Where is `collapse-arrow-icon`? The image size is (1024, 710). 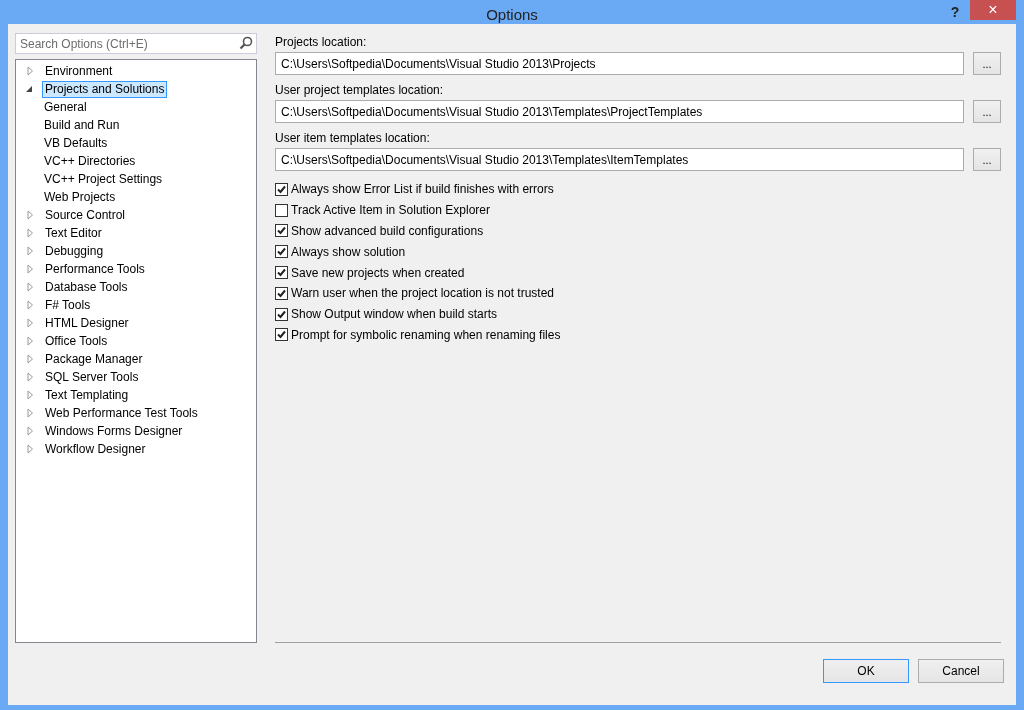
collapse-arrow-icon is located at coordinates (29, 89).